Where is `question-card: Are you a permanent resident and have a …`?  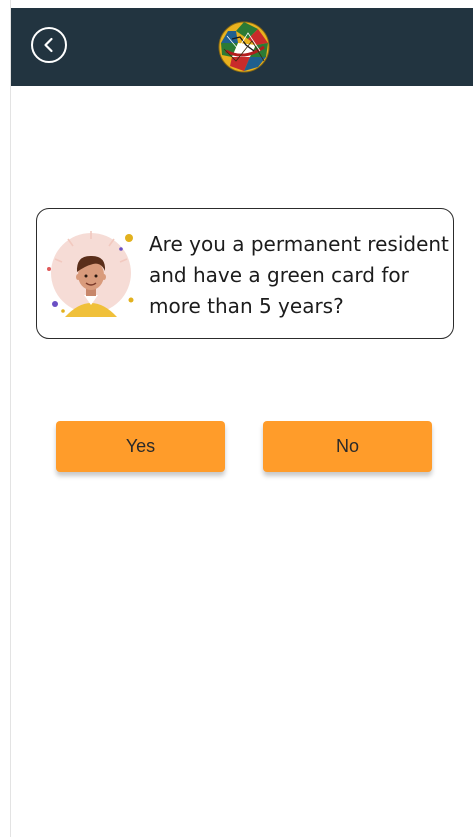 question-card: Are you a permanent resident and have a … is located at coordinates (245, 273).